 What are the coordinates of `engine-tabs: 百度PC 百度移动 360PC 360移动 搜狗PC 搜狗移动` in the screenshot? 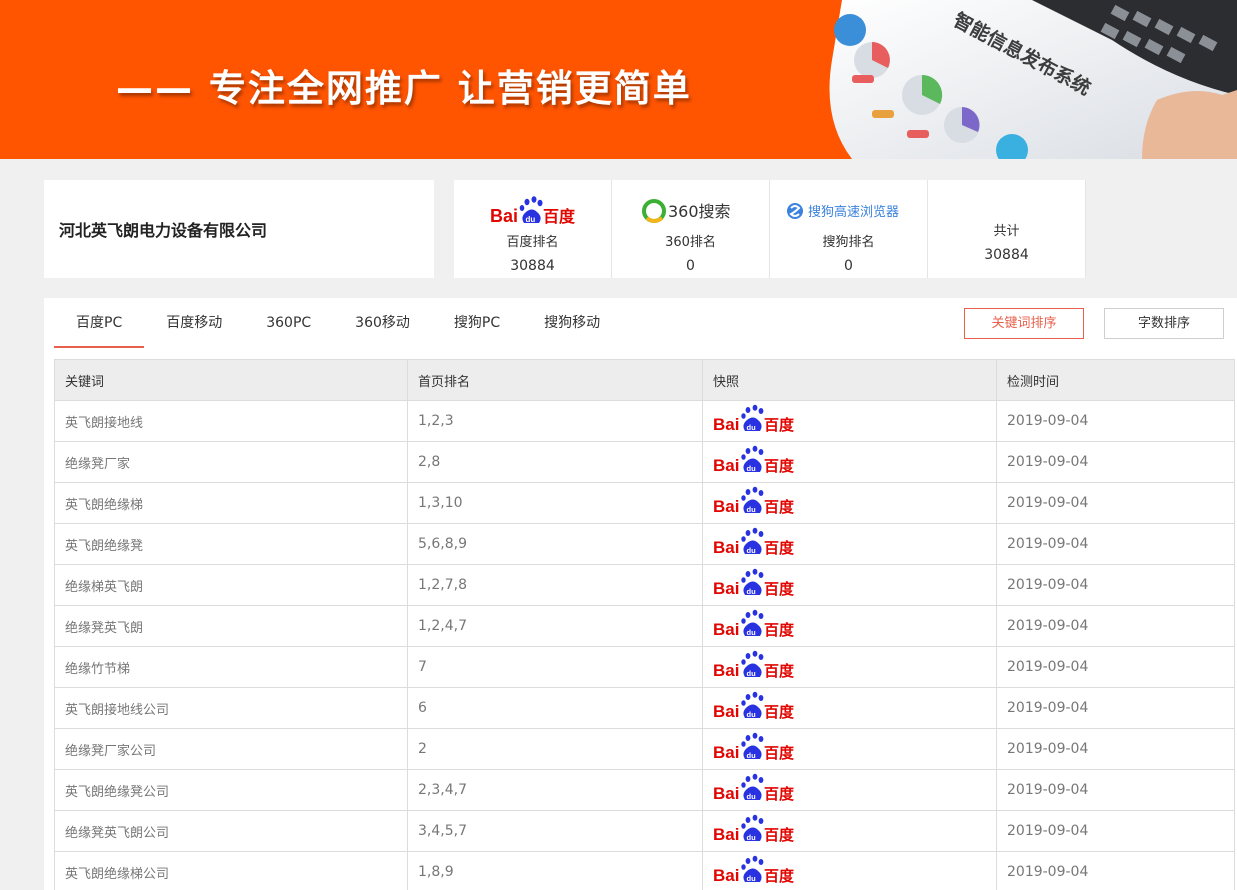 It's located at (338, 323).